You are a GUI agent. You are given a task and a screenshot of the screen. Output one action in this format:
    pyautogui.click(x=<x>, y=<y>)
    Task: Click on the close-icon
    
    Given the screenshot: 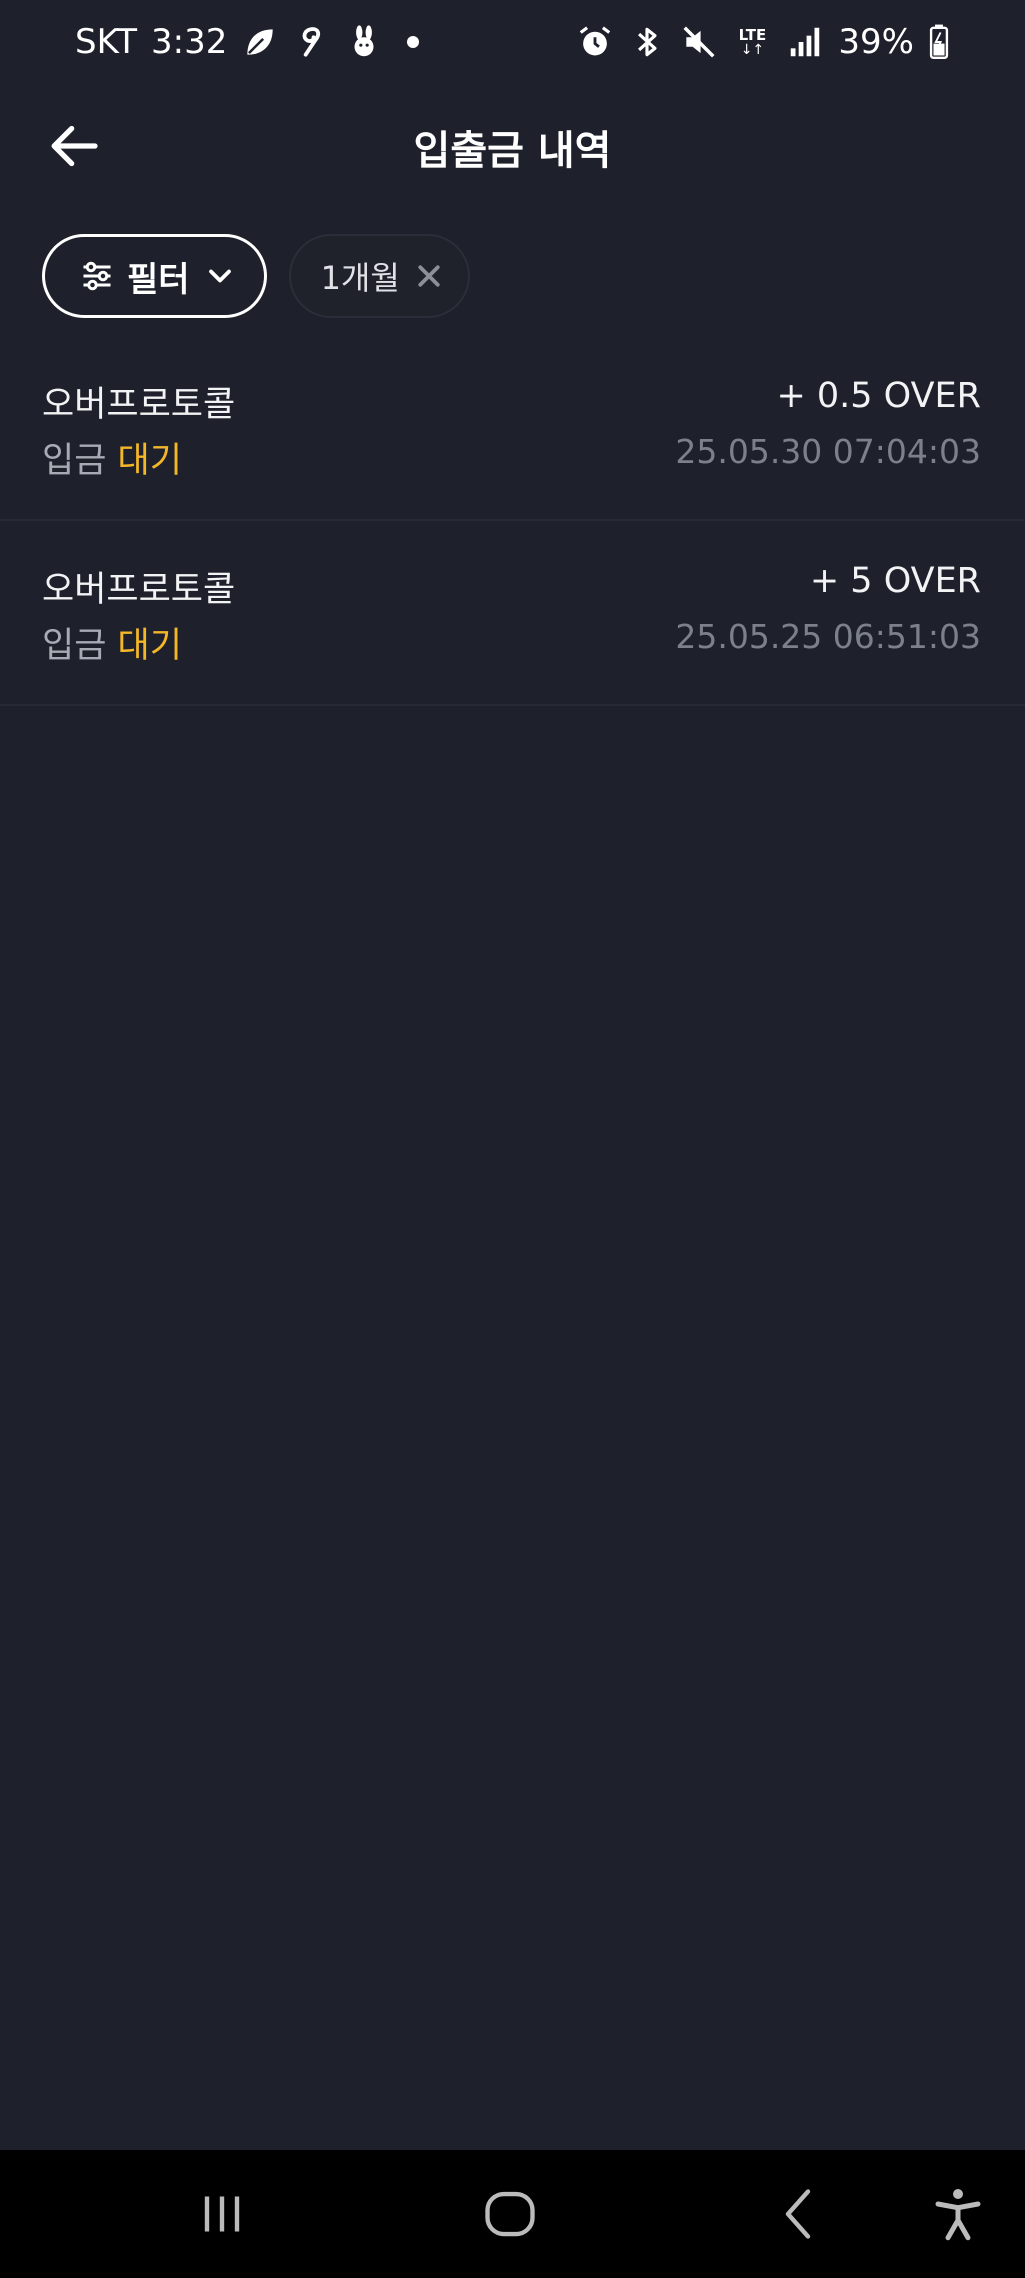 What is the action you would take?
    pyautogui.click(x=429, y=276)
    